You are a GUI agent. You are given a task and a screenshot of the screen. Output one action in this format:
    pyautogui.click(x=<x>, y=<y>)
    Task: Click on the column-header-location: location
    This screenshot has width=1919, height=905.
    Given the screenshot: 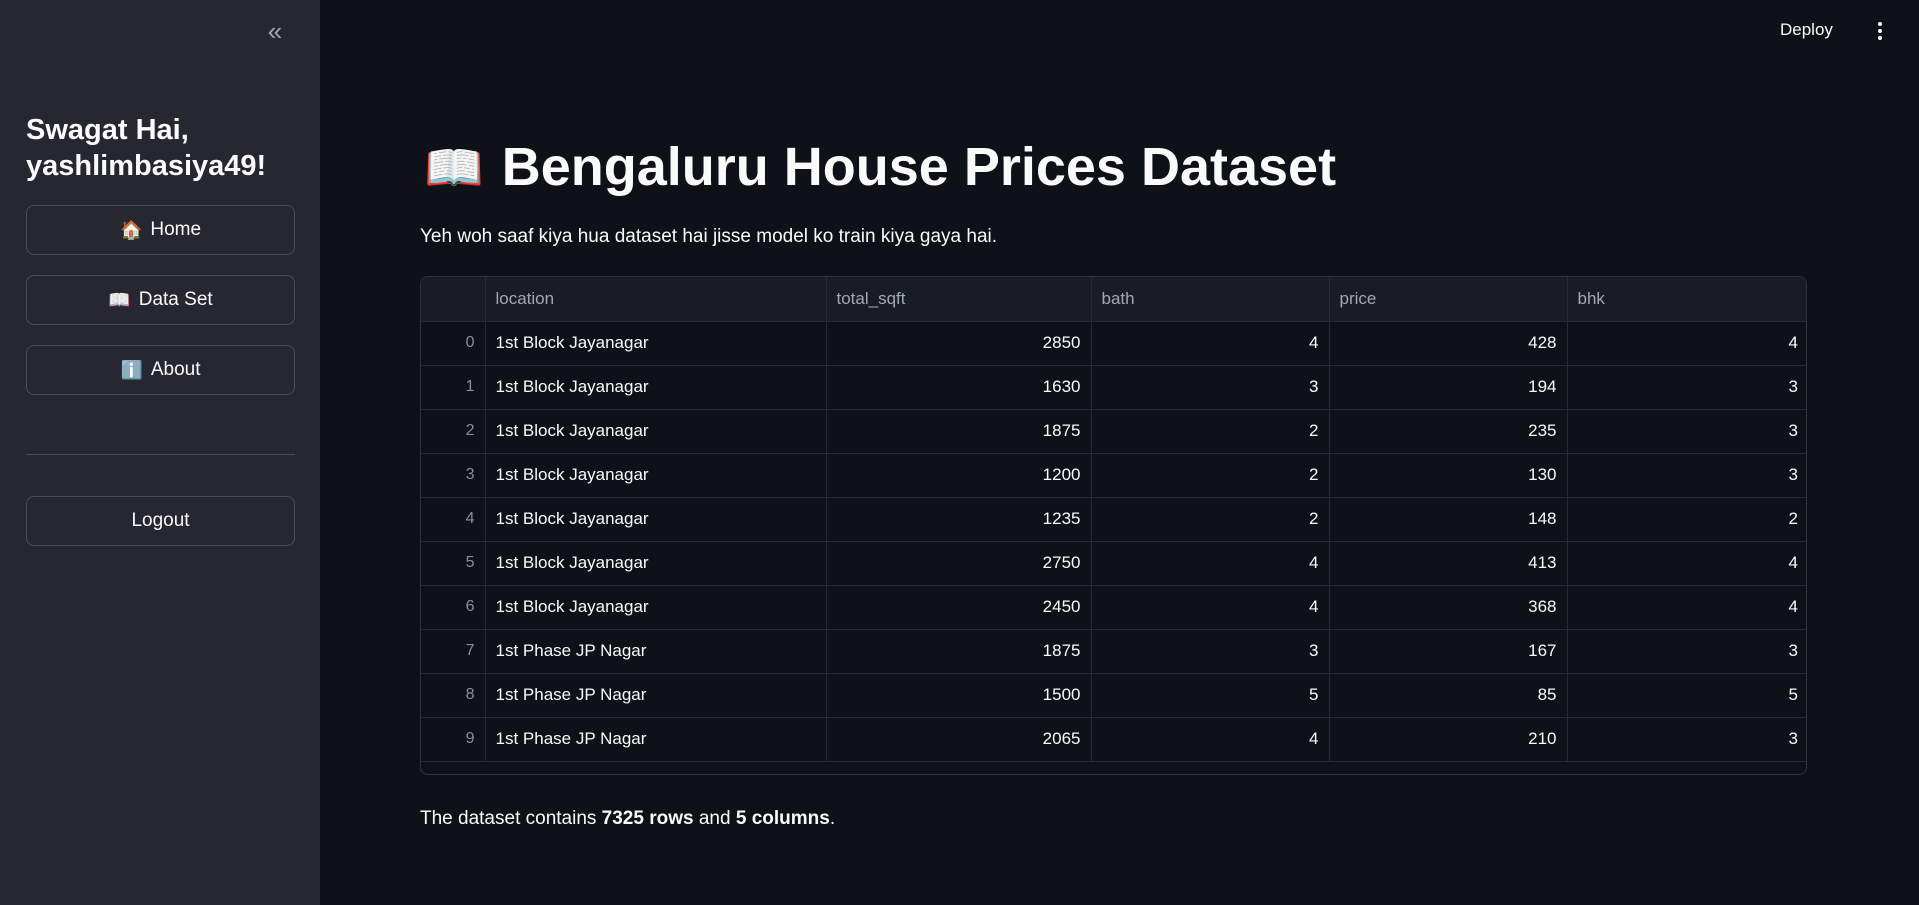 What is the action you would take?
    pyautogui.click(x=656, y=299)
    